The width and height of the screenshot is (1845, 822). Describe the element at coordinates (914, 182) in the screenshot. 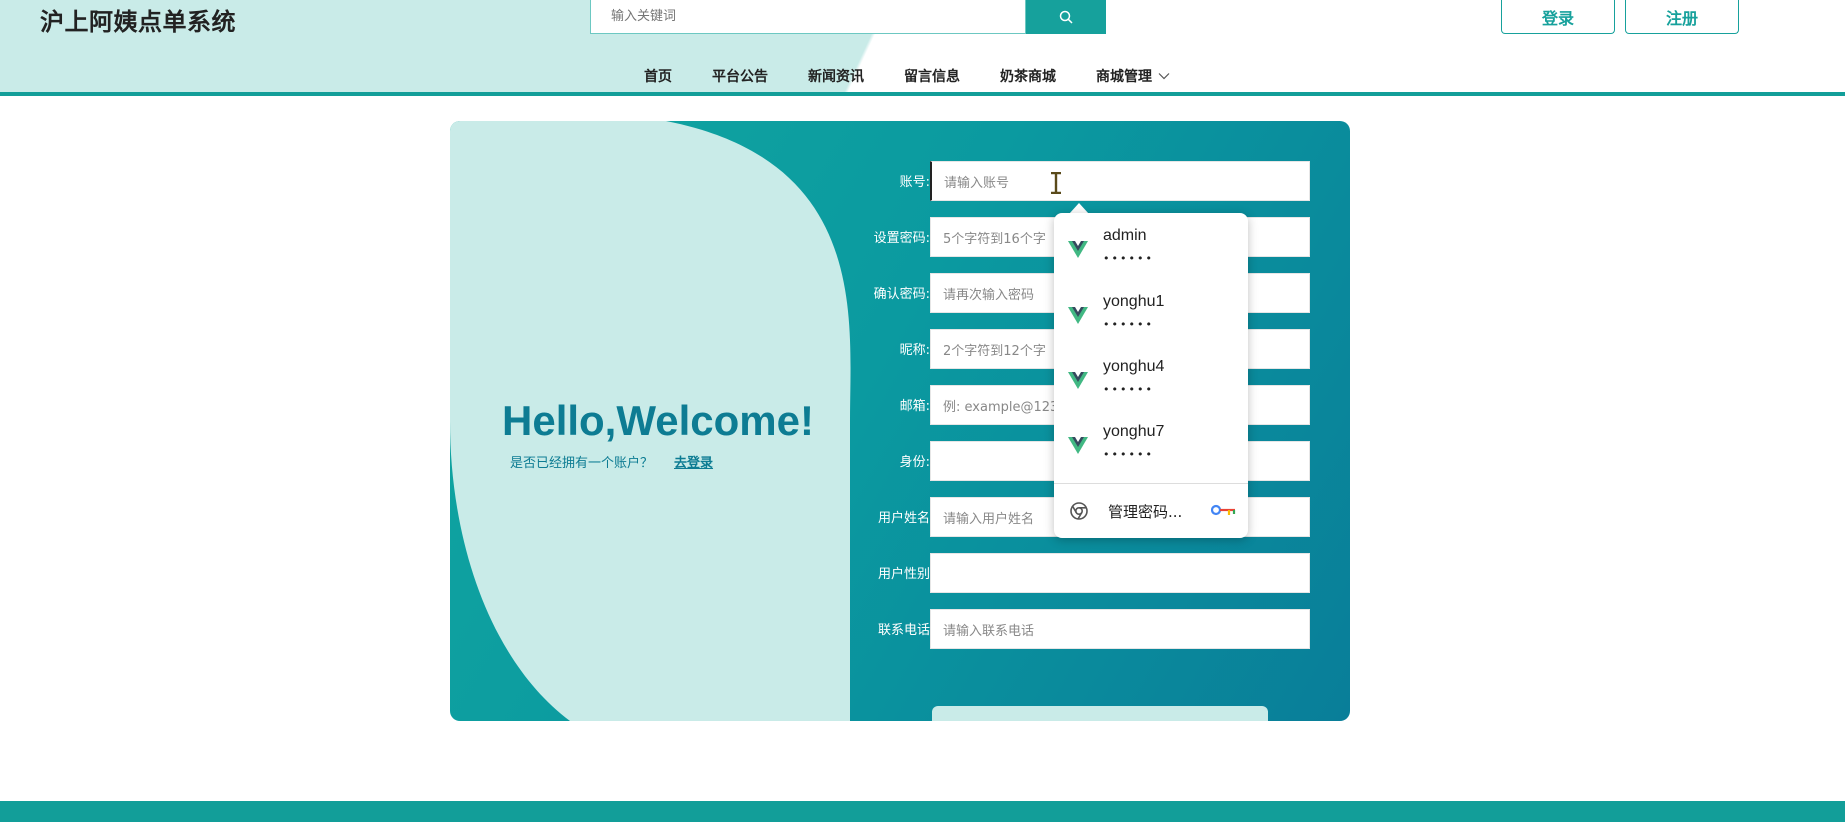

I see `account-label: 账号:` at that location.